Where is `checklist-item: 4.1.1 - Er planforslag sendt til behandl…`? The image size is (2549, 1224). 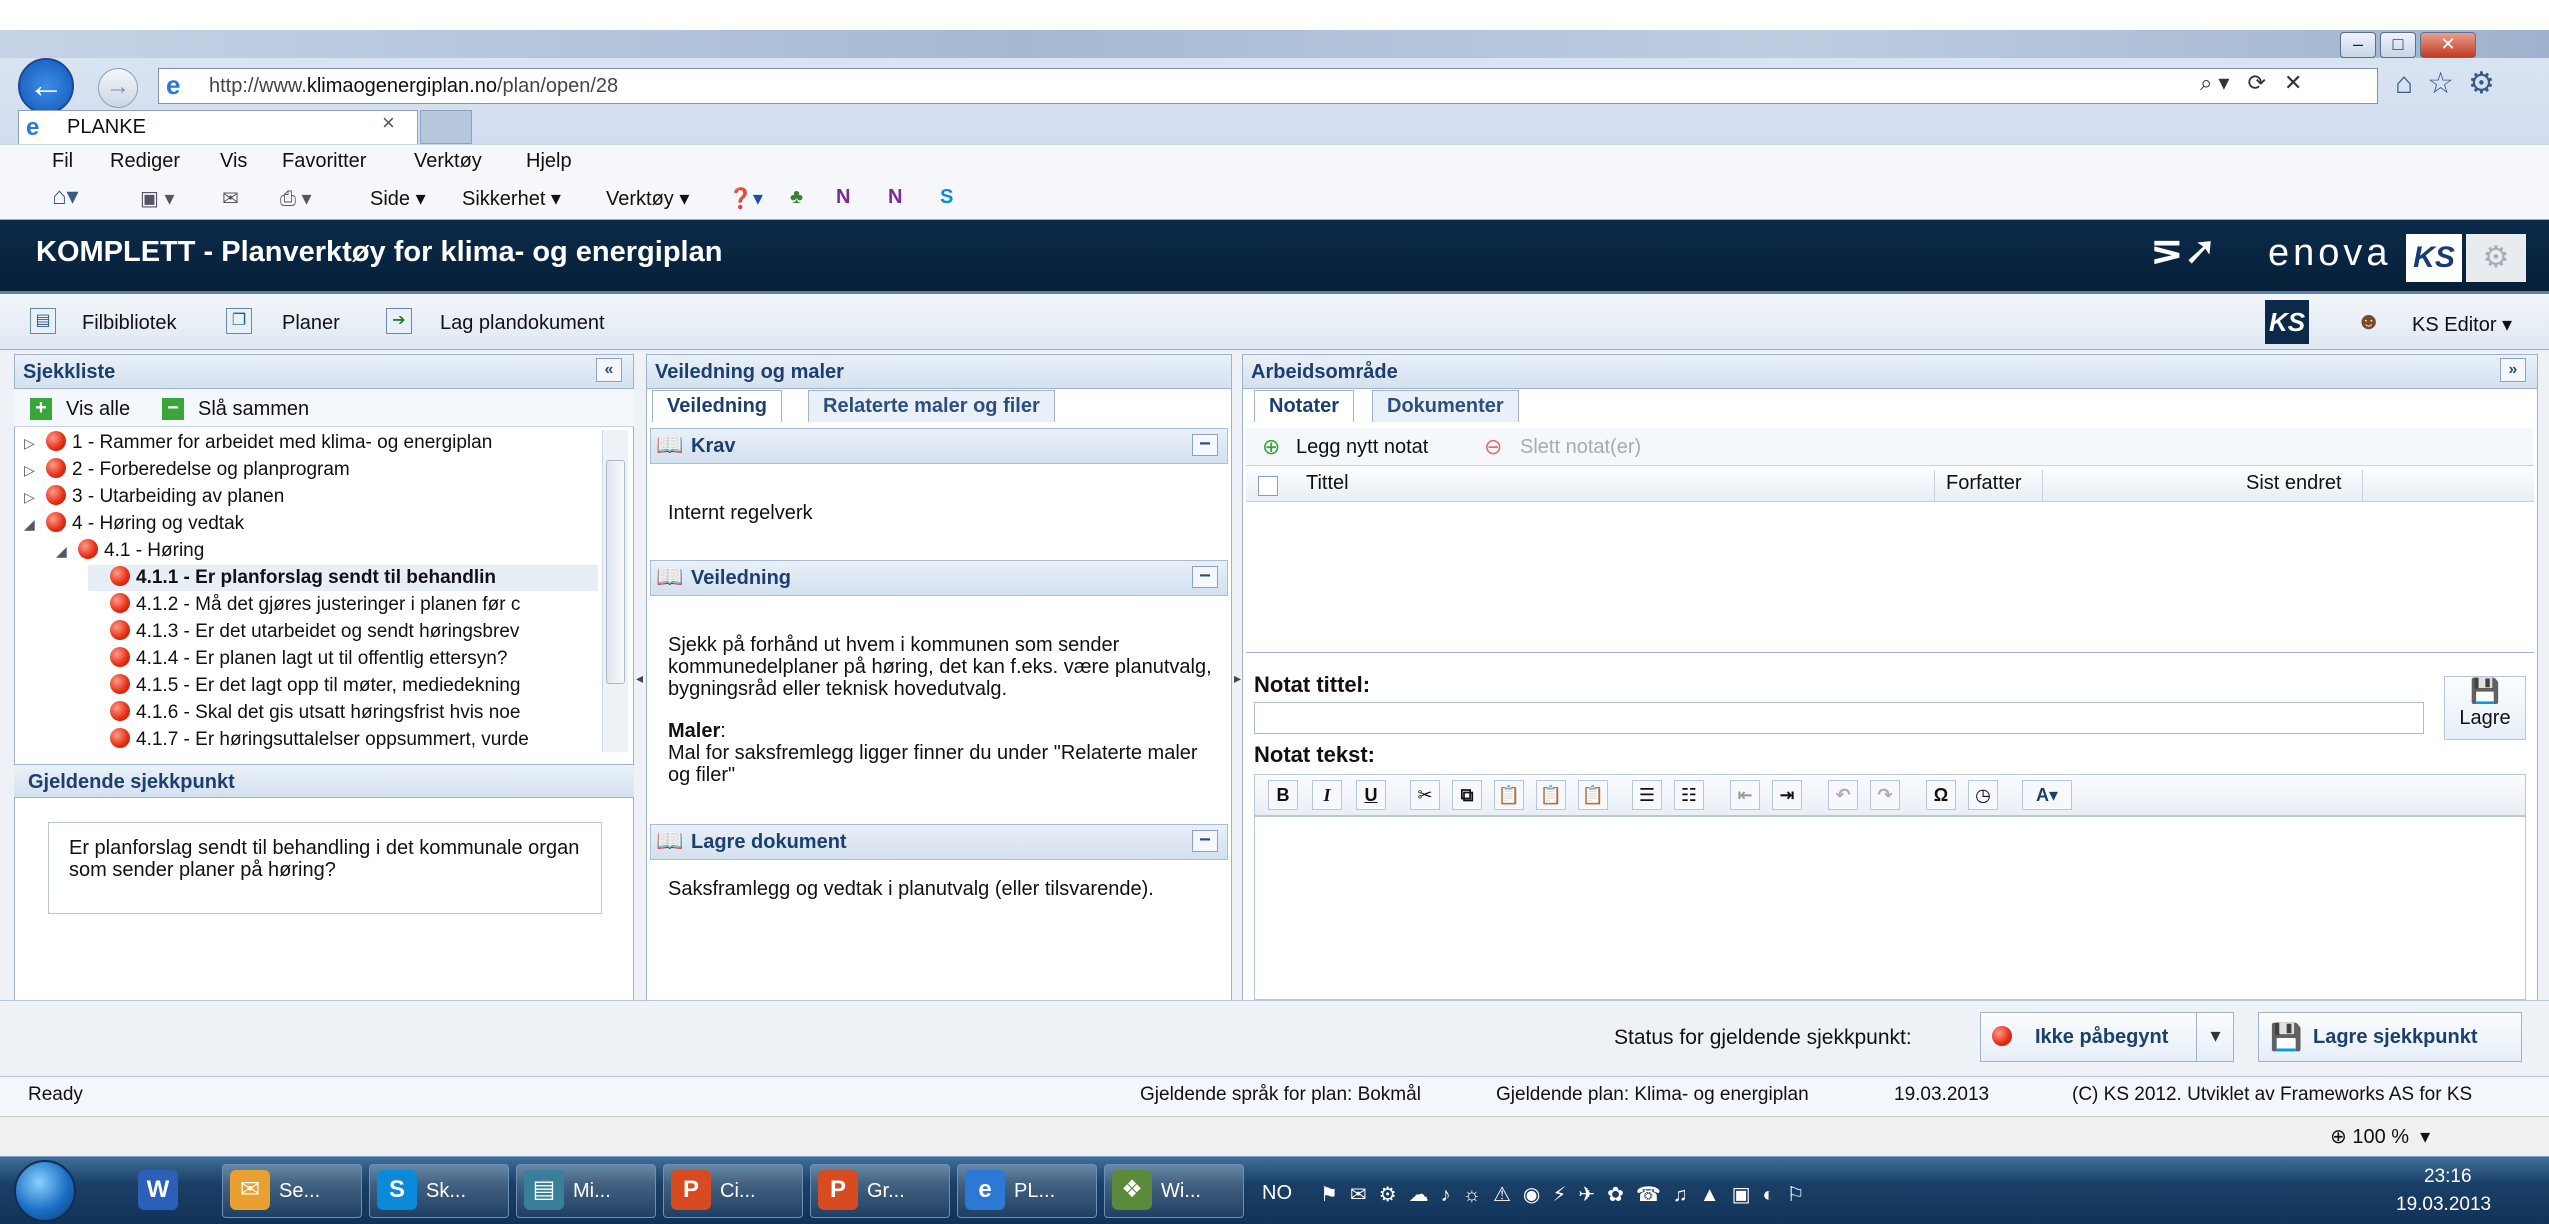
checklist-item: 4.1.1 - Er planforslag sendt til behandl… is located at coordinates (343, 578).